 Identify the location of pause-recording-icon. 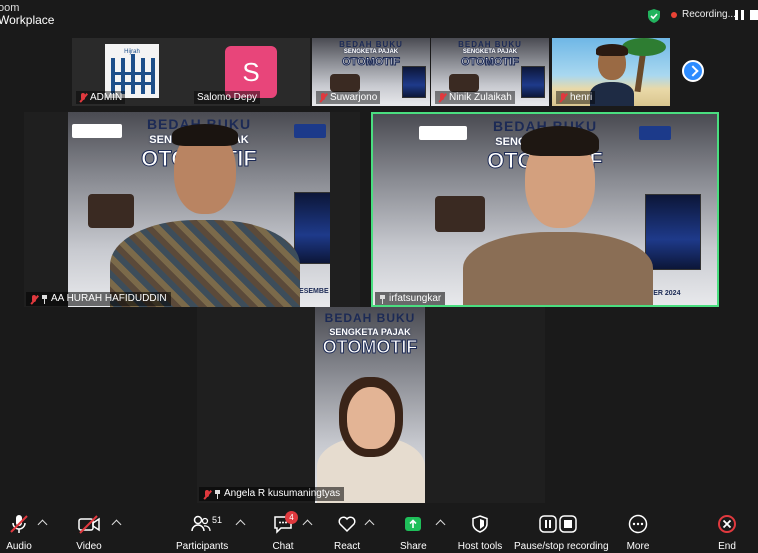
(740, 15).